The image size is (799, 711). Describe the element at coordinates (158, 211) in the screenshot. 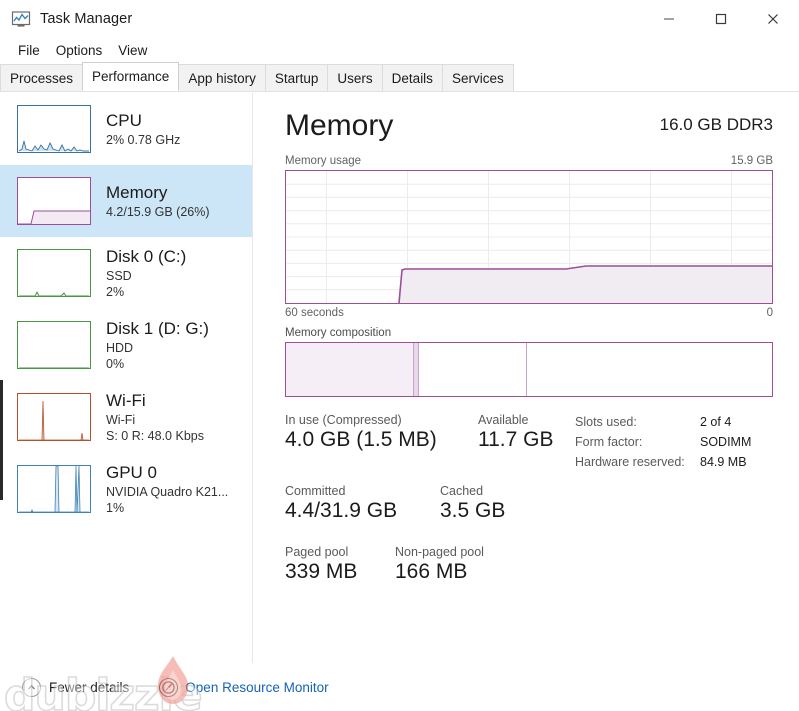

I see `sidebar-memory-sub: 4.2/15.9 GB (26%)` at that location.